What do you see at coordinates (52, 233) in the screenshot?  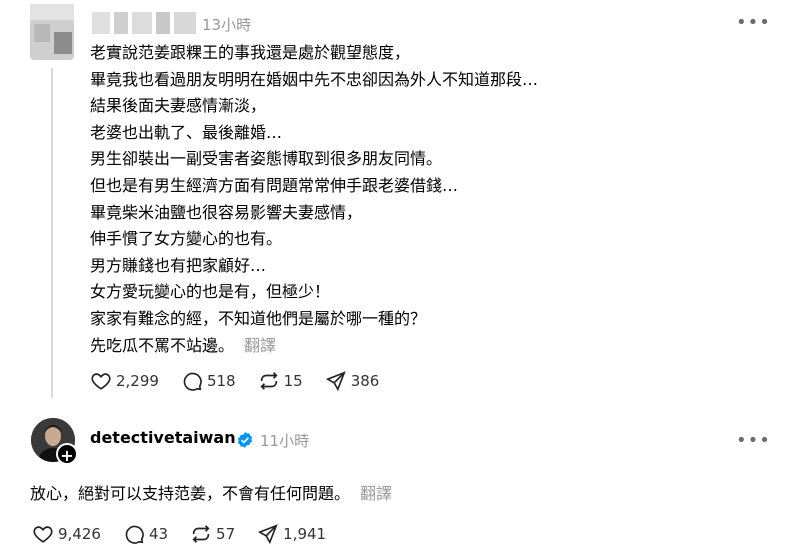 I see `thread-line` at bounding box center [52, 233].